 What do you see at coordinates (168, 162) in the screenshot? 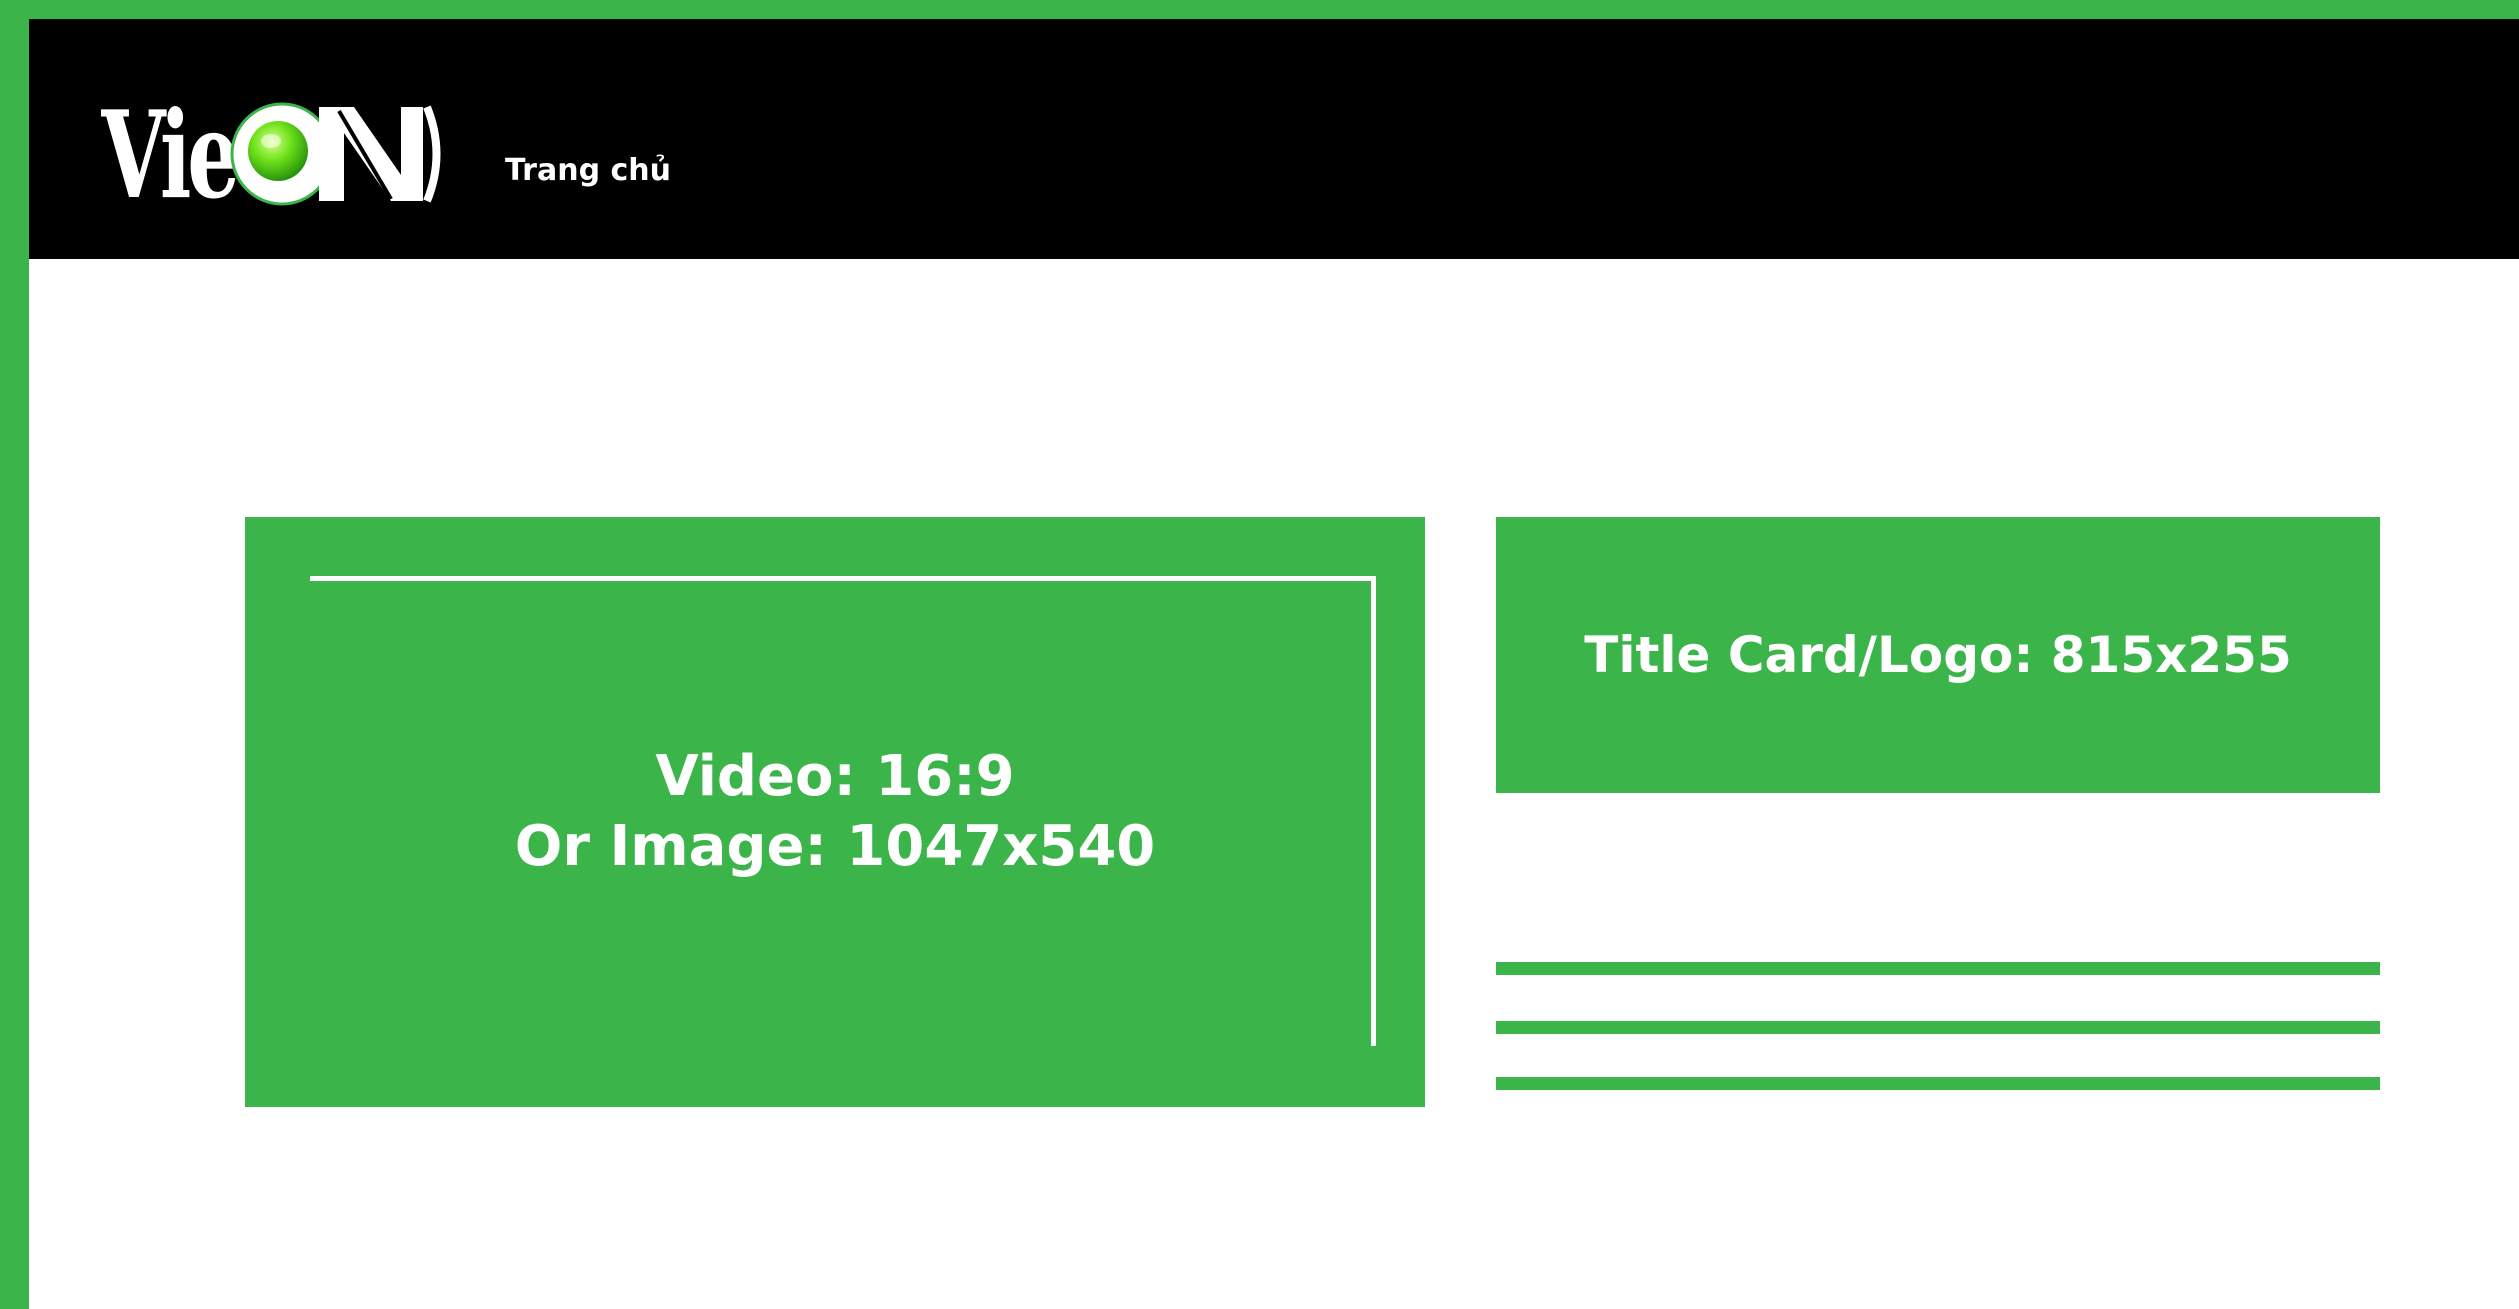
I see `svg-text: Vie` at bounding box center [168, 162].